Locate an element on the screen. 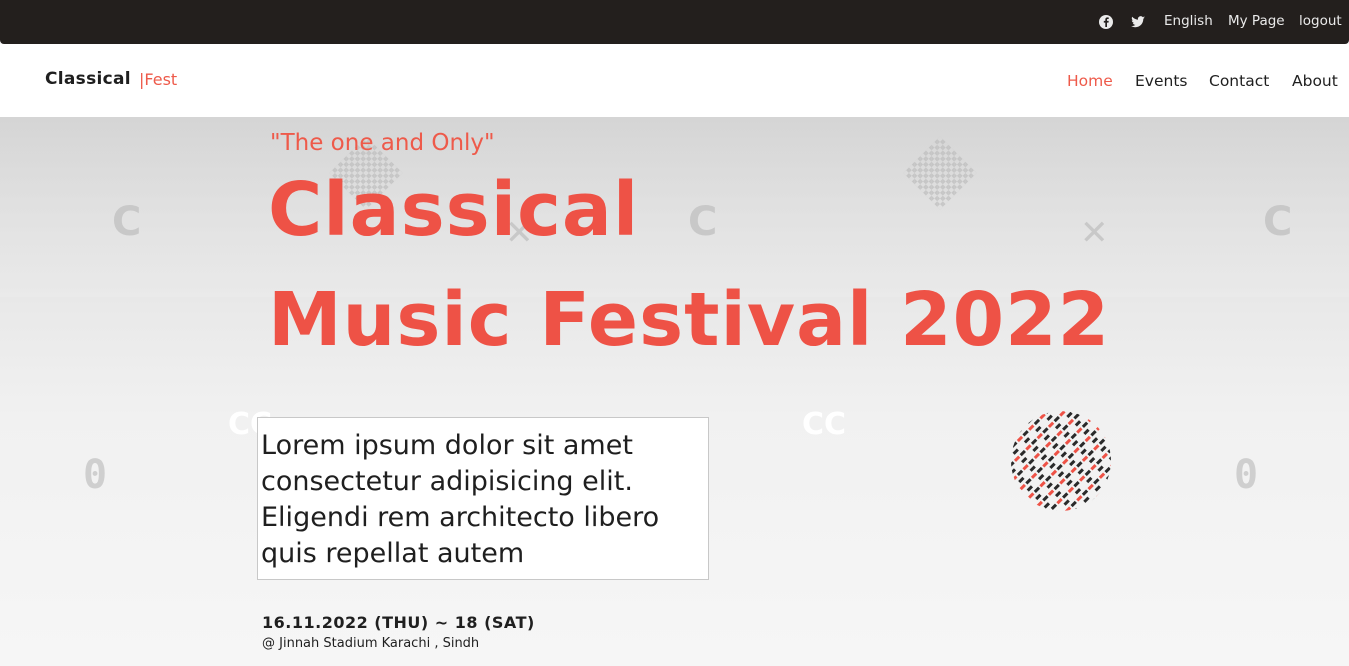 This screenshot has height=666, width=1349. my-page-link: My Page is located at coordinates (1256, 21).